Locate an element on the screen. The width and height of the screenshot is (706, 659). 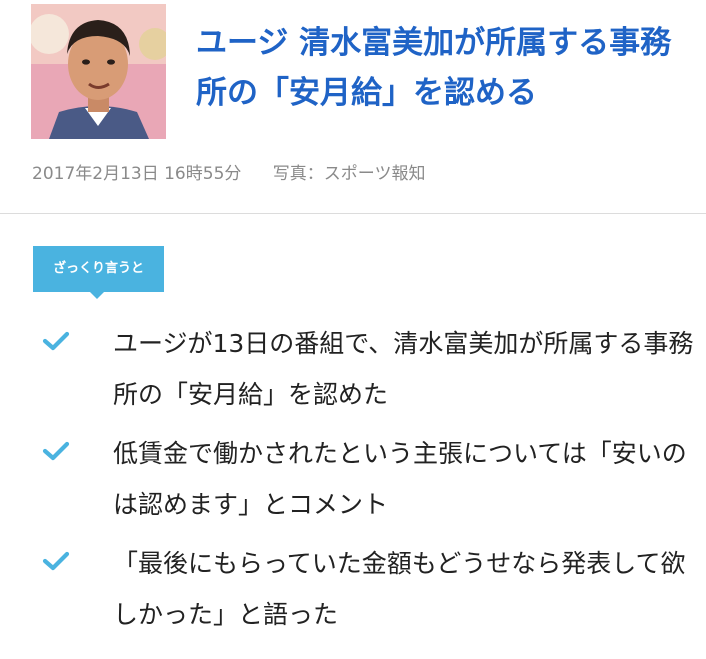
portrait-image is located at coordinates (98, 71).